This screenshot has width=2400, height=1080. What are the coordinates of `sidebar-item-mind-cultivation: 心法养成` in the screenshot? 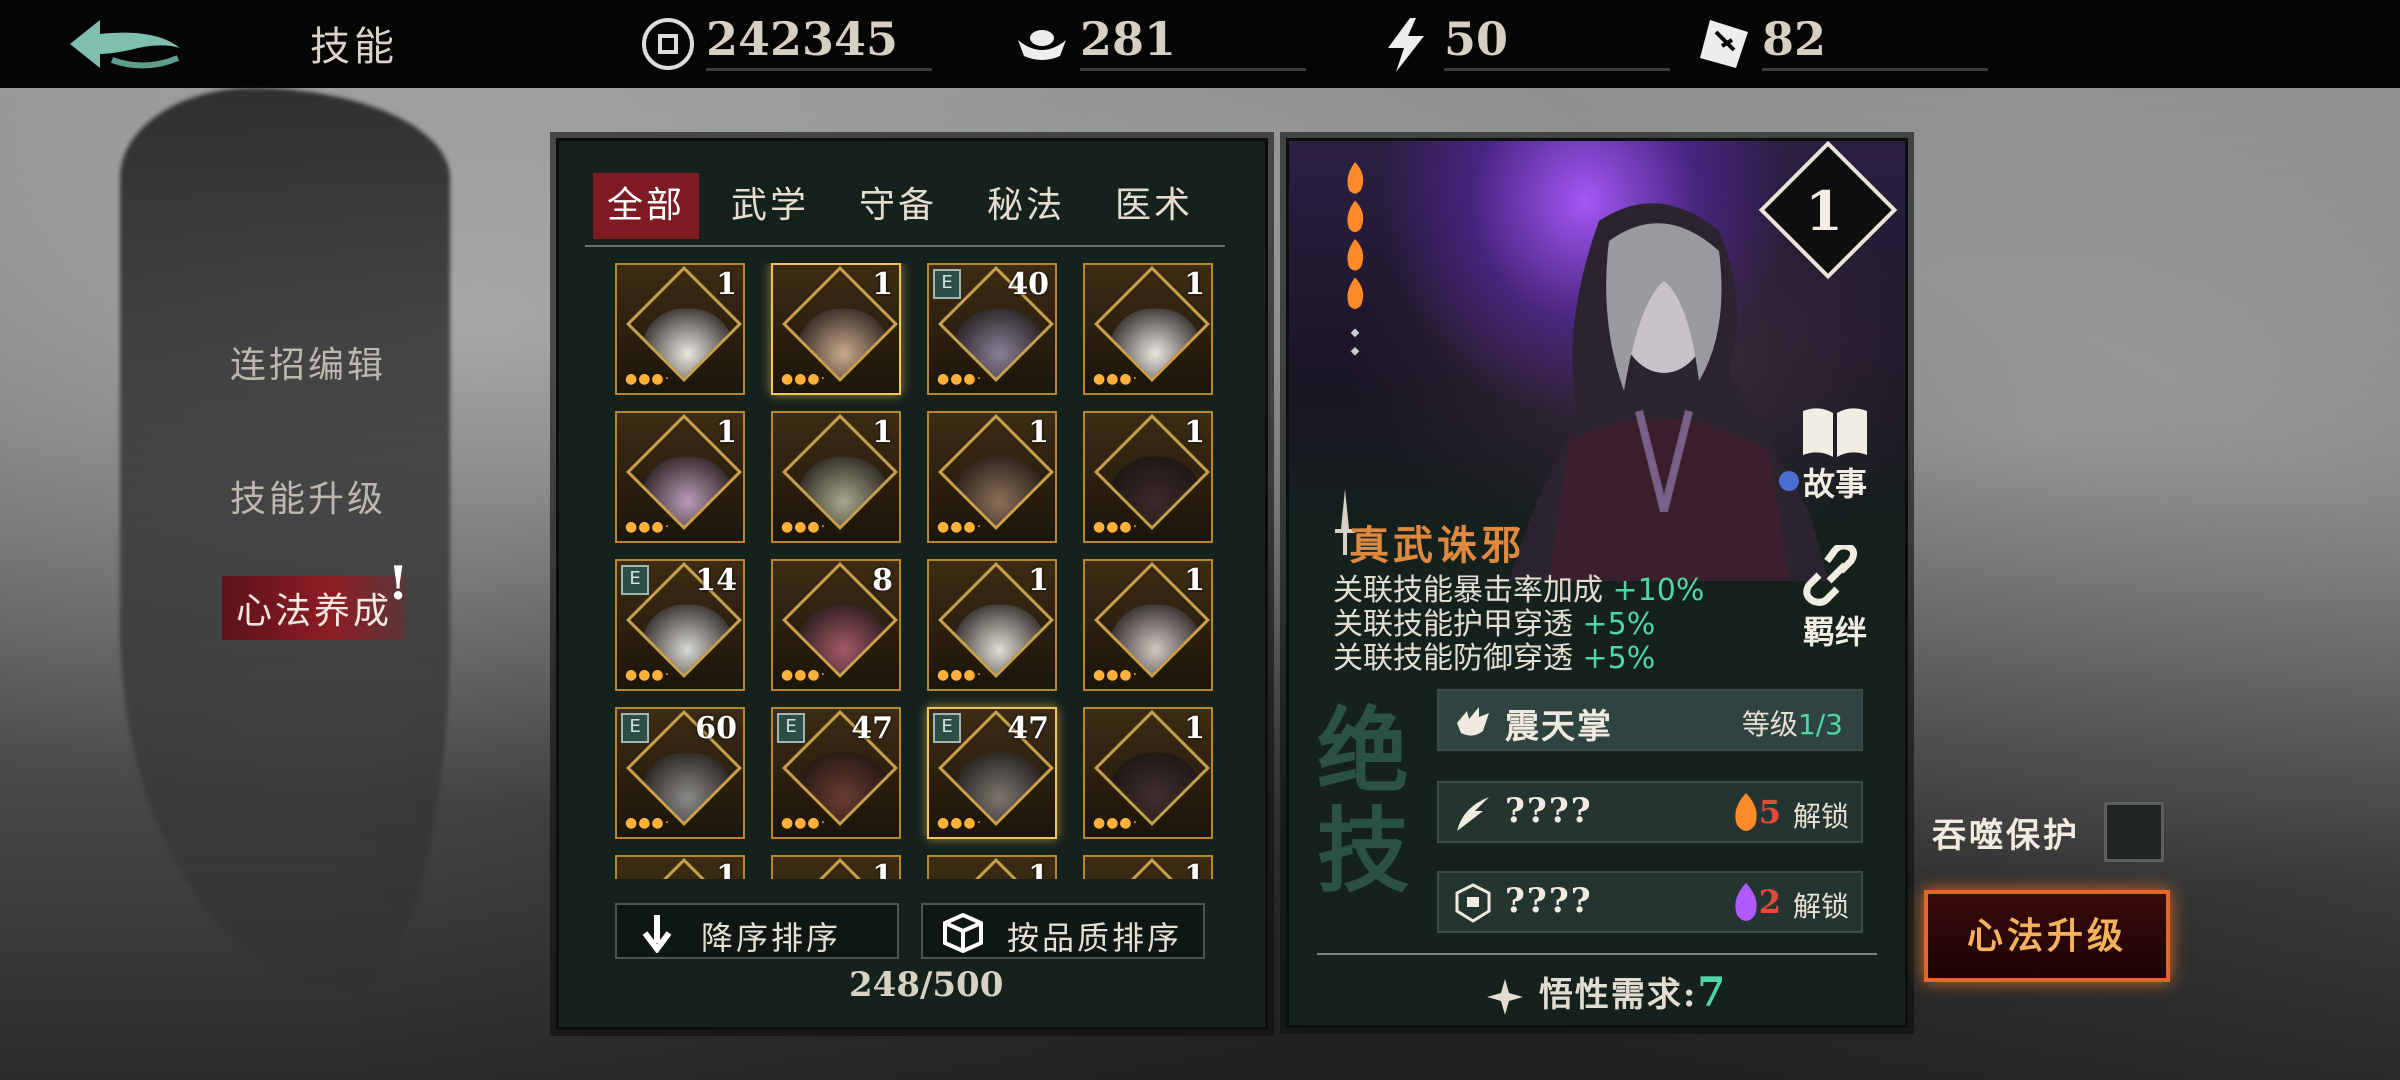 It's located at (314, 608).